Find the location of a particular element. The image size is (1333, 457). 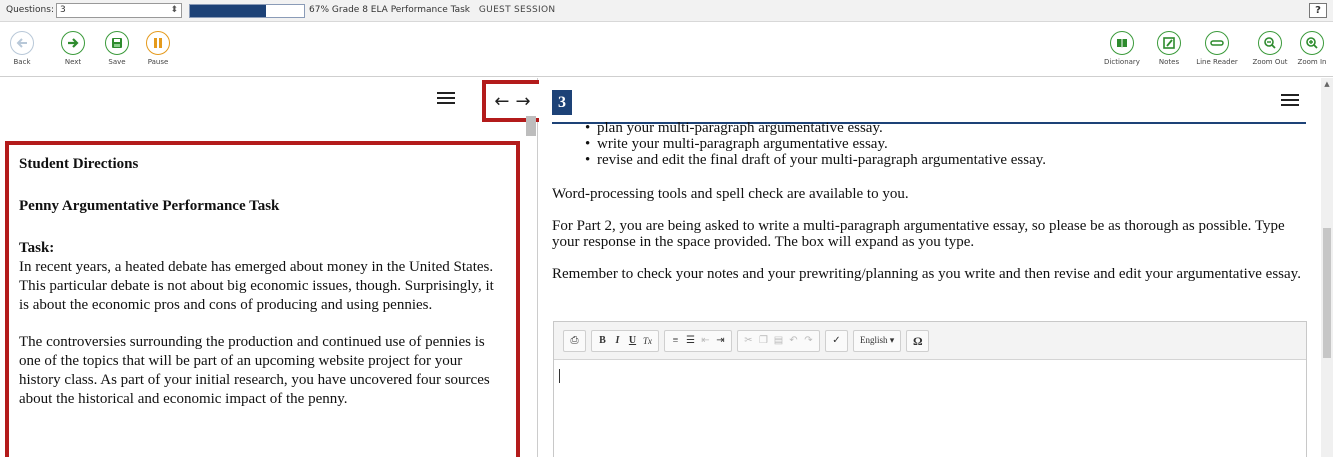

pause-button: Pause is located at coordinates (158, 48).